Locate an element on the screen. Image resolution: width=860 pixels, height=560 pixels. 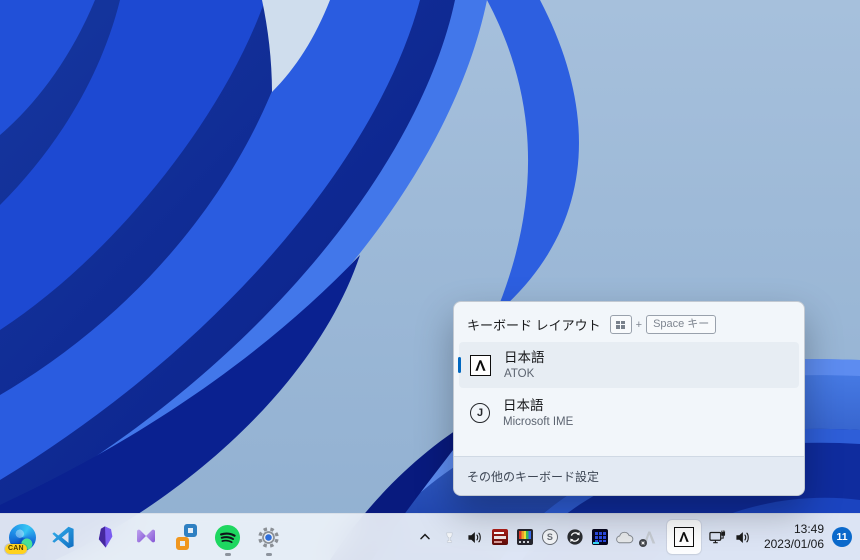
network-icon is located at coordinates (717, 537).